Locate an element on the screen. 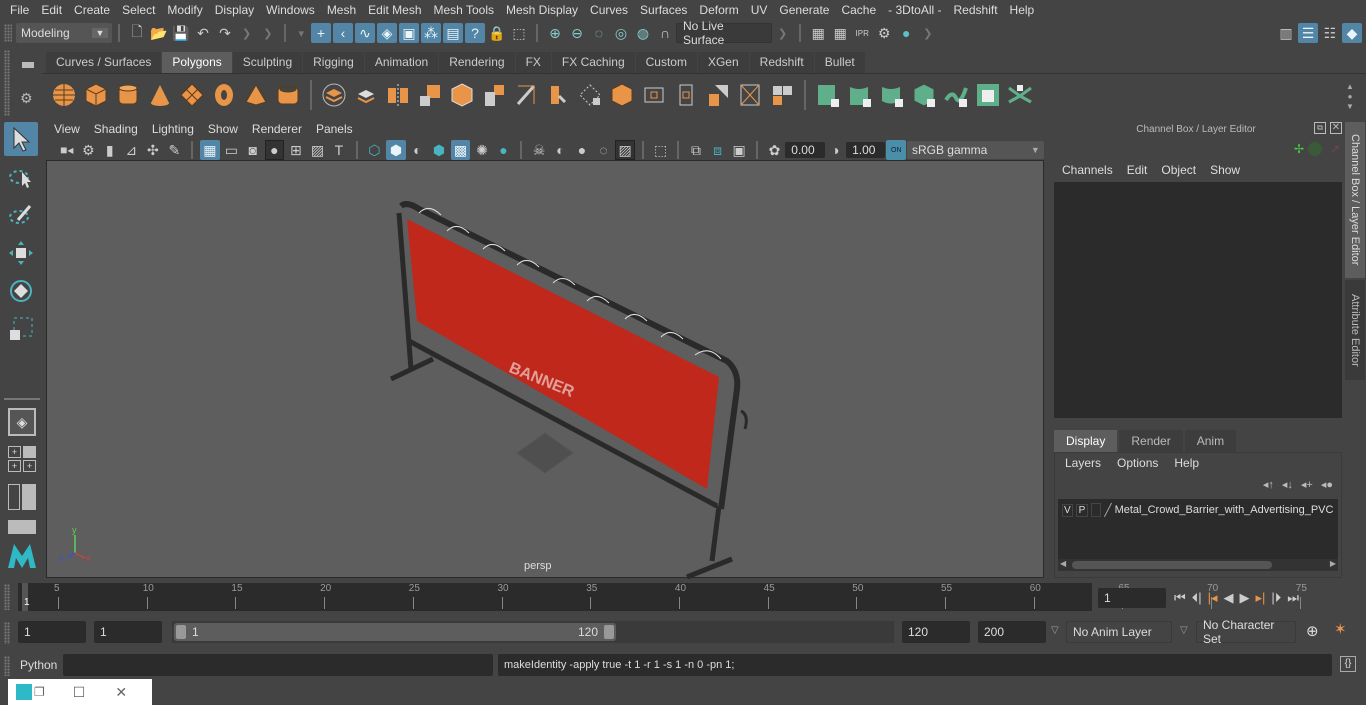 Image resolution: width=1366 pixels, height=705 pixels. color-management-toggle: ON is located at coordinates (896, 150).